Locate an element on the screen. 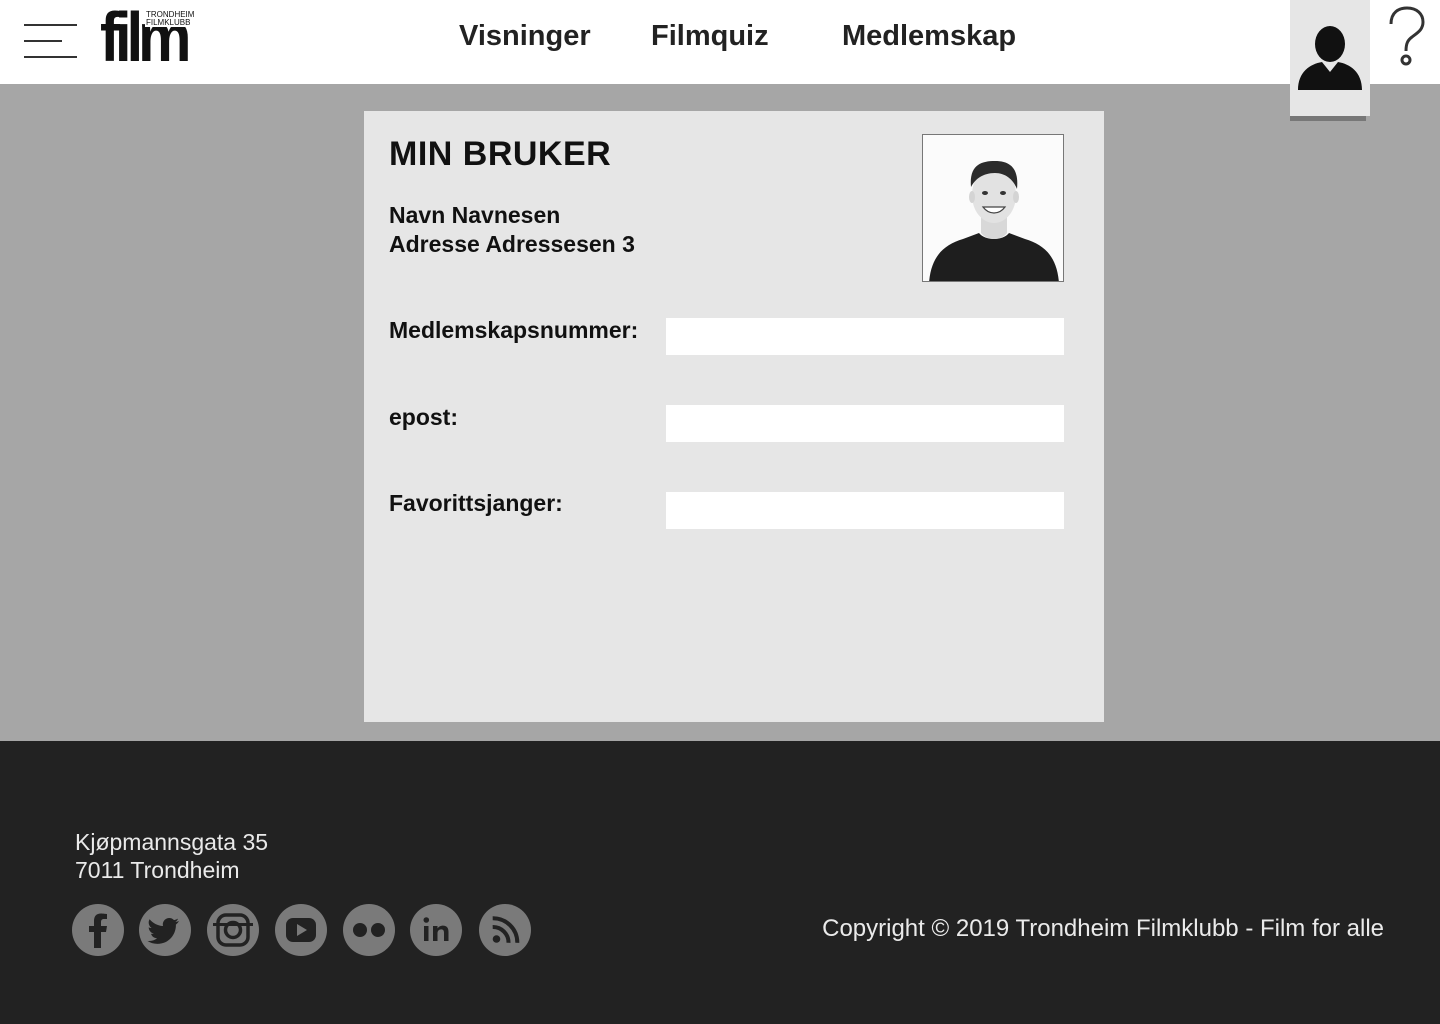 The height and width of the screenshot is (1024, 1440). twitter-icon is located at coordinates (165, 930).